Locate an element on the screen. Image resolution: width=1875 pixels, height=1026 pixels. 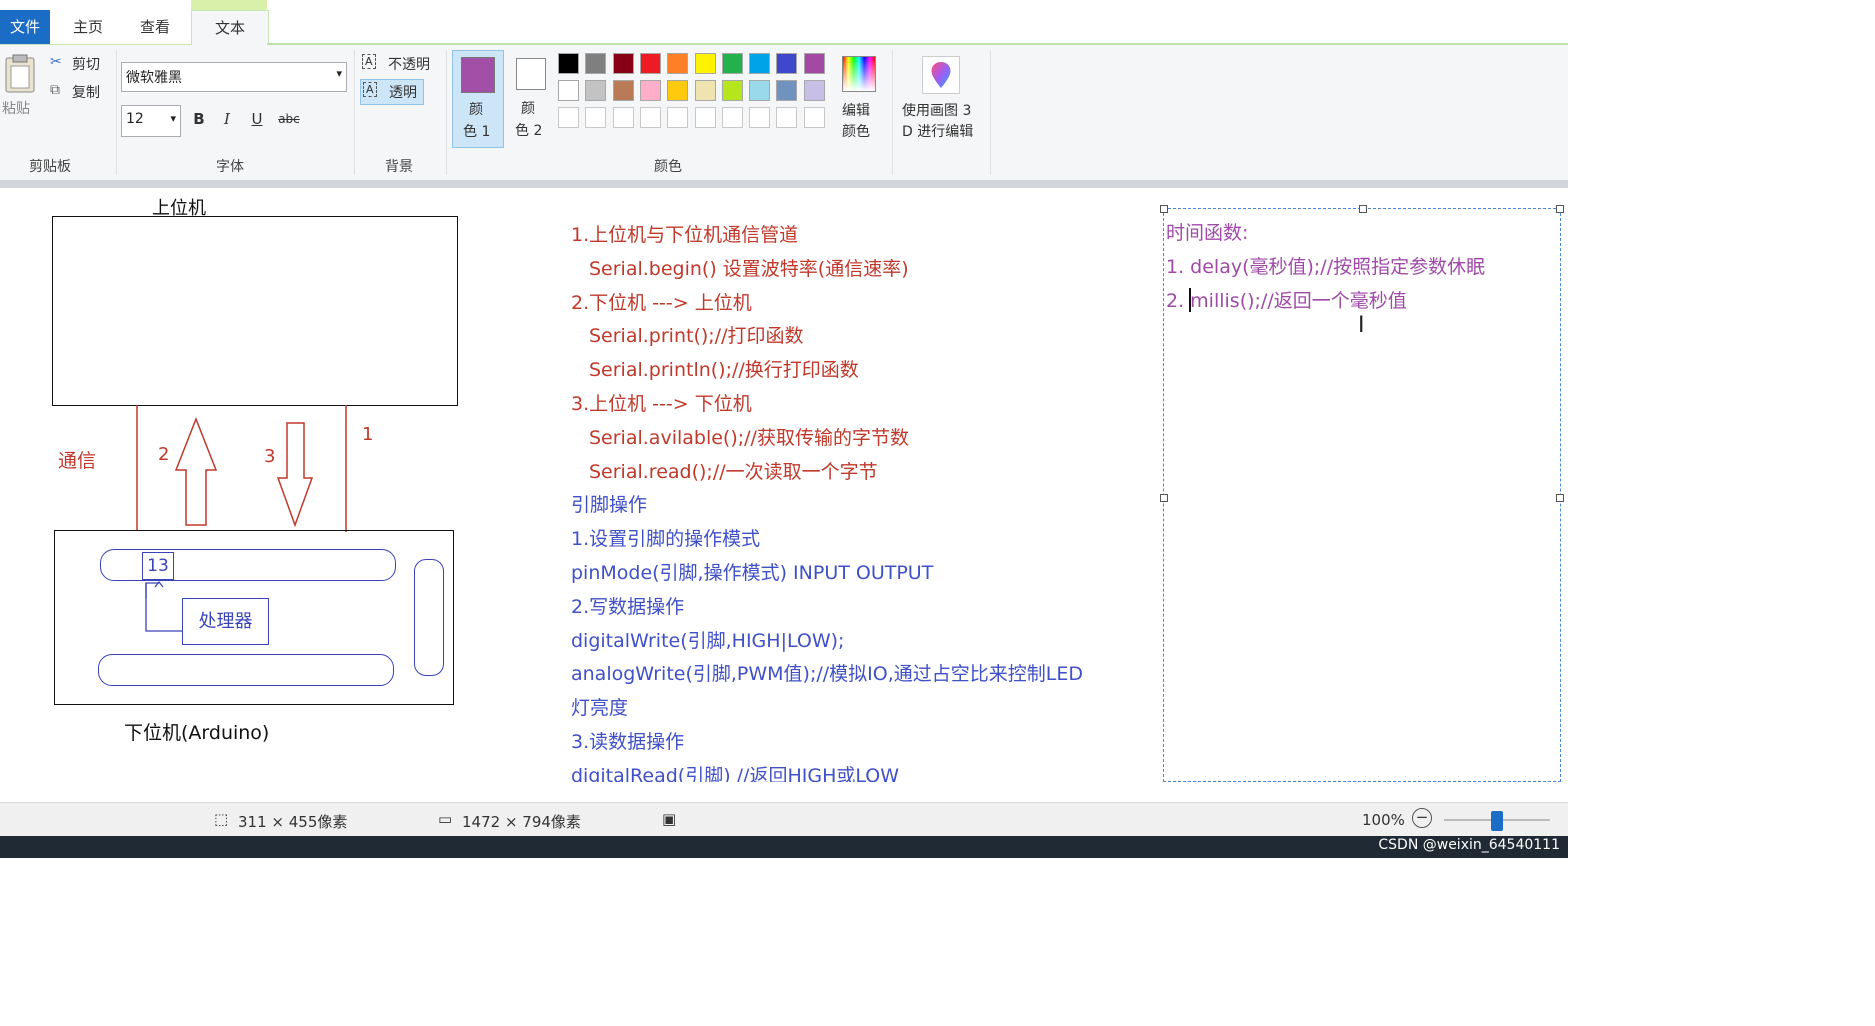
underline-button: U is located at coordinates (257, 119).